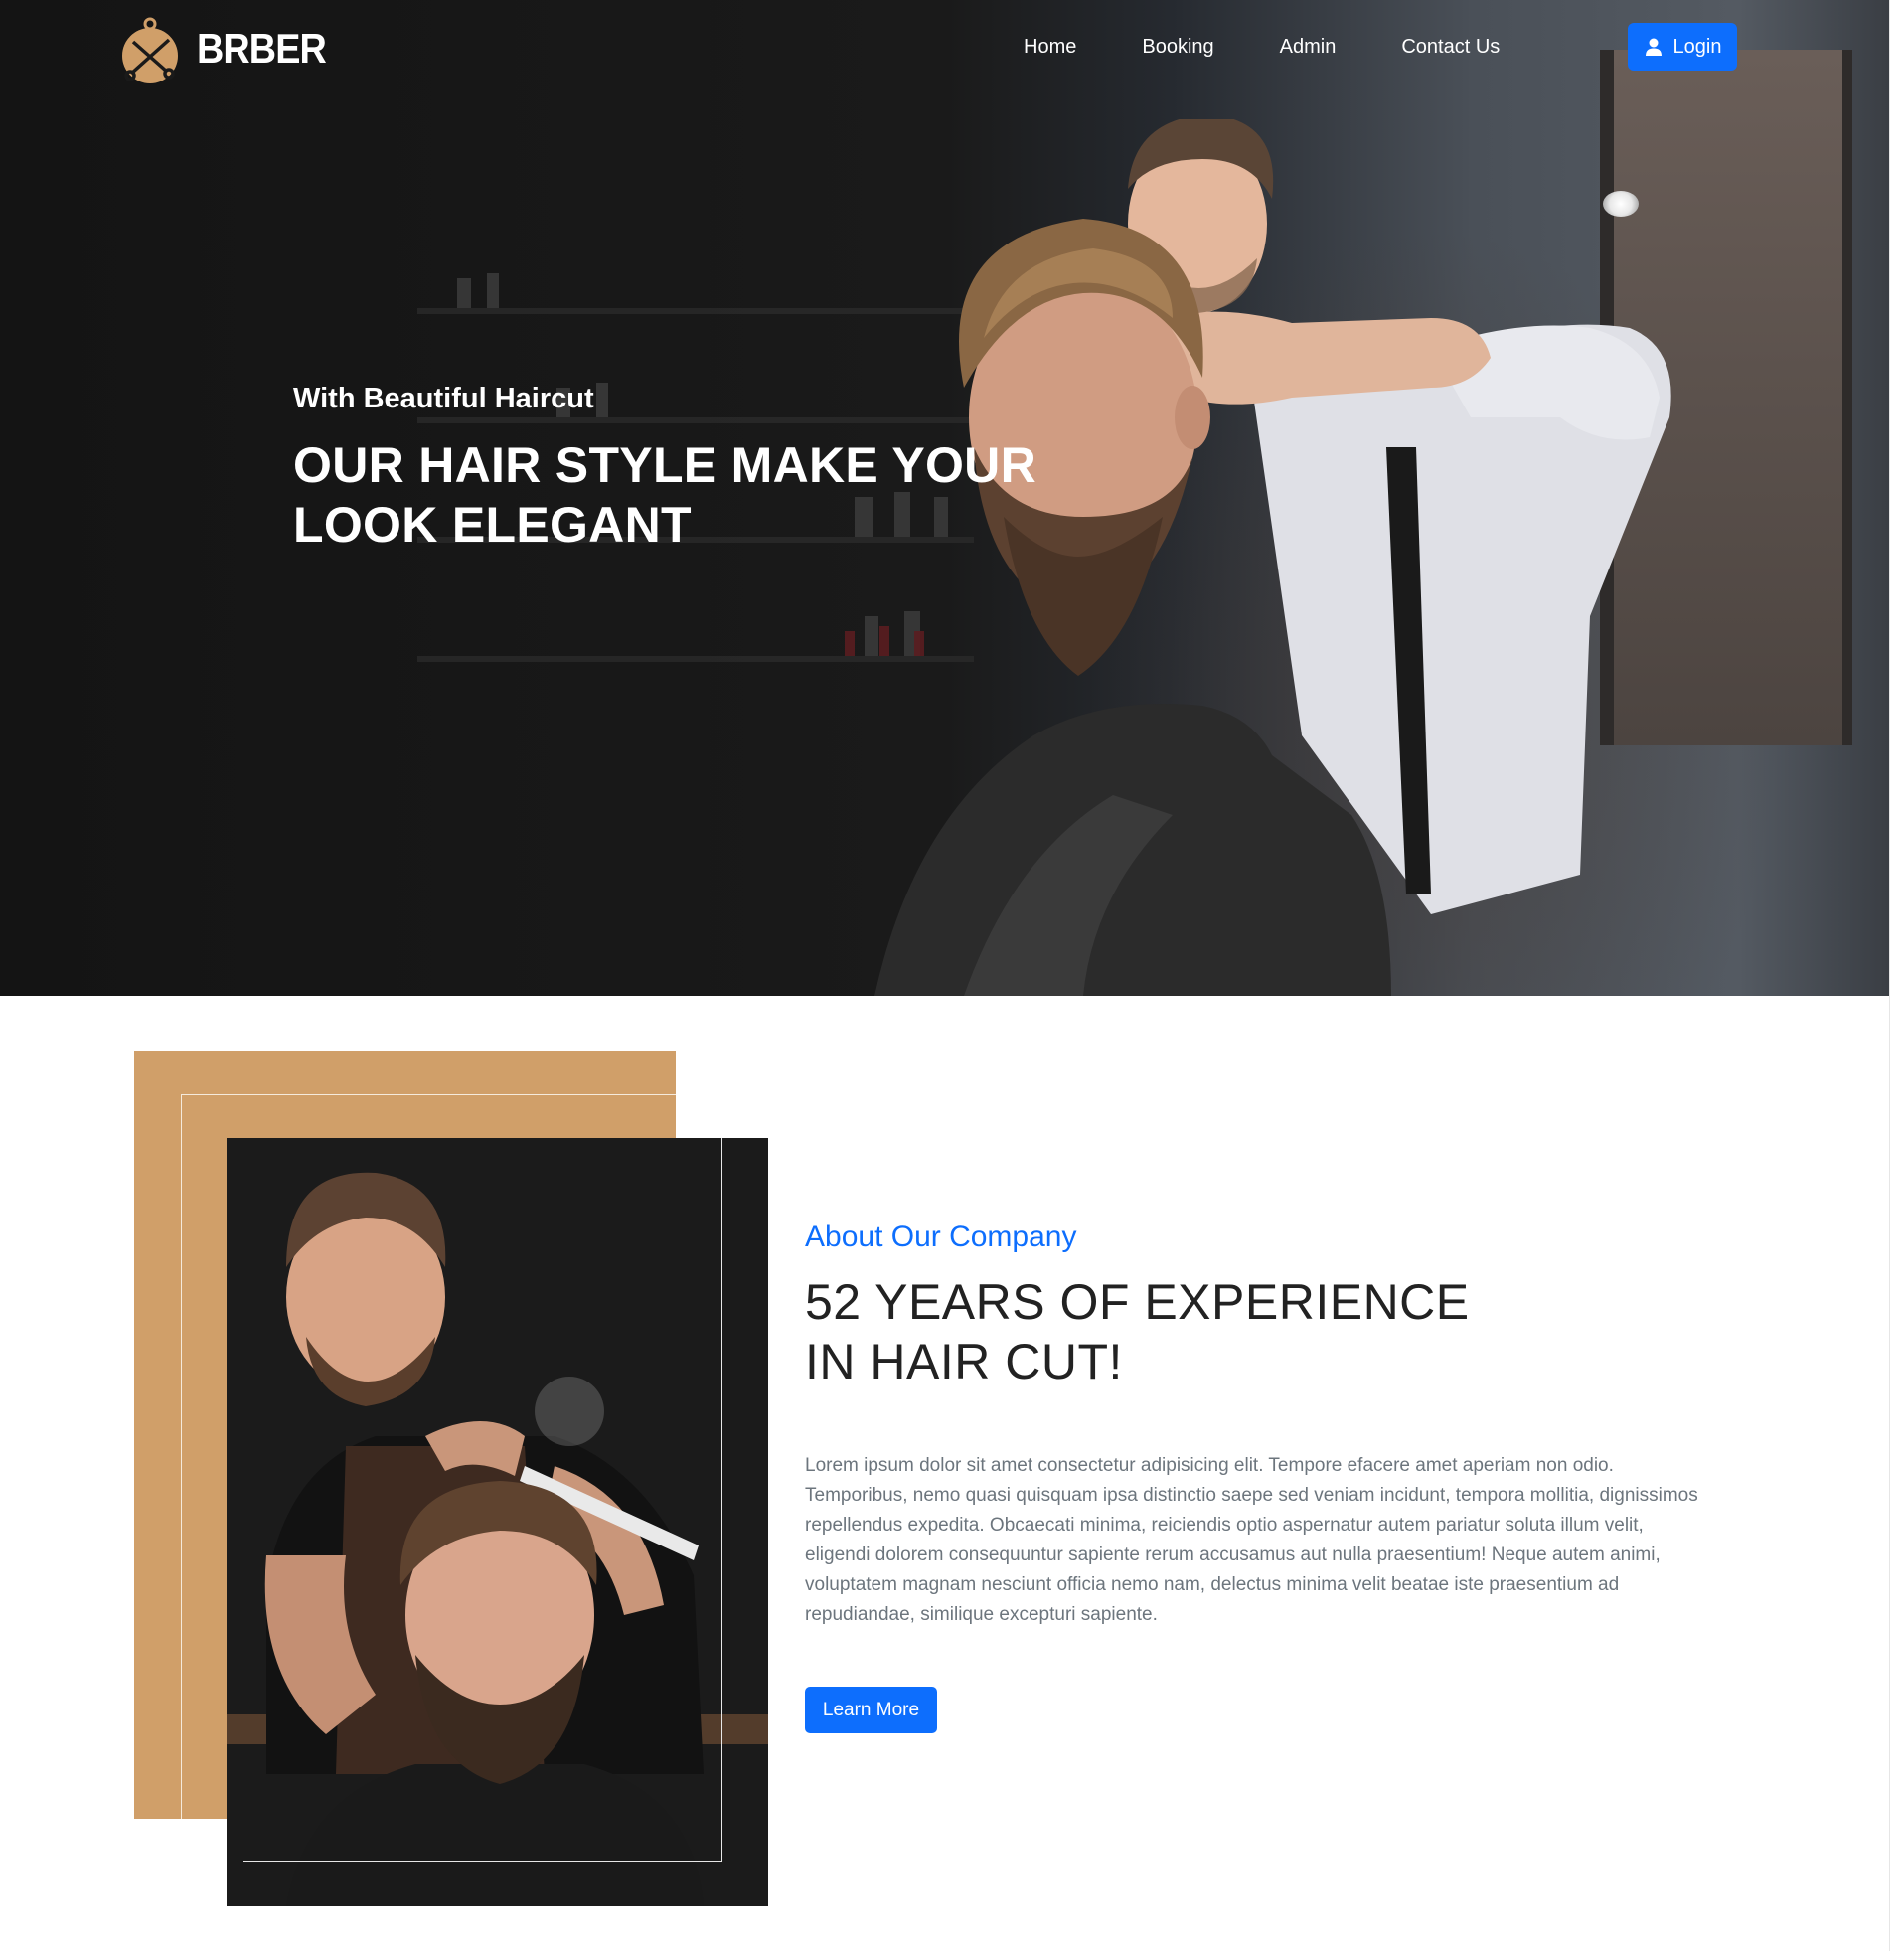 The height and width of the screenshot is (1951, 1904). Describe the element at coordinates (262, 48) in the screenshot. I see `brand-name: BRBER` at that location.